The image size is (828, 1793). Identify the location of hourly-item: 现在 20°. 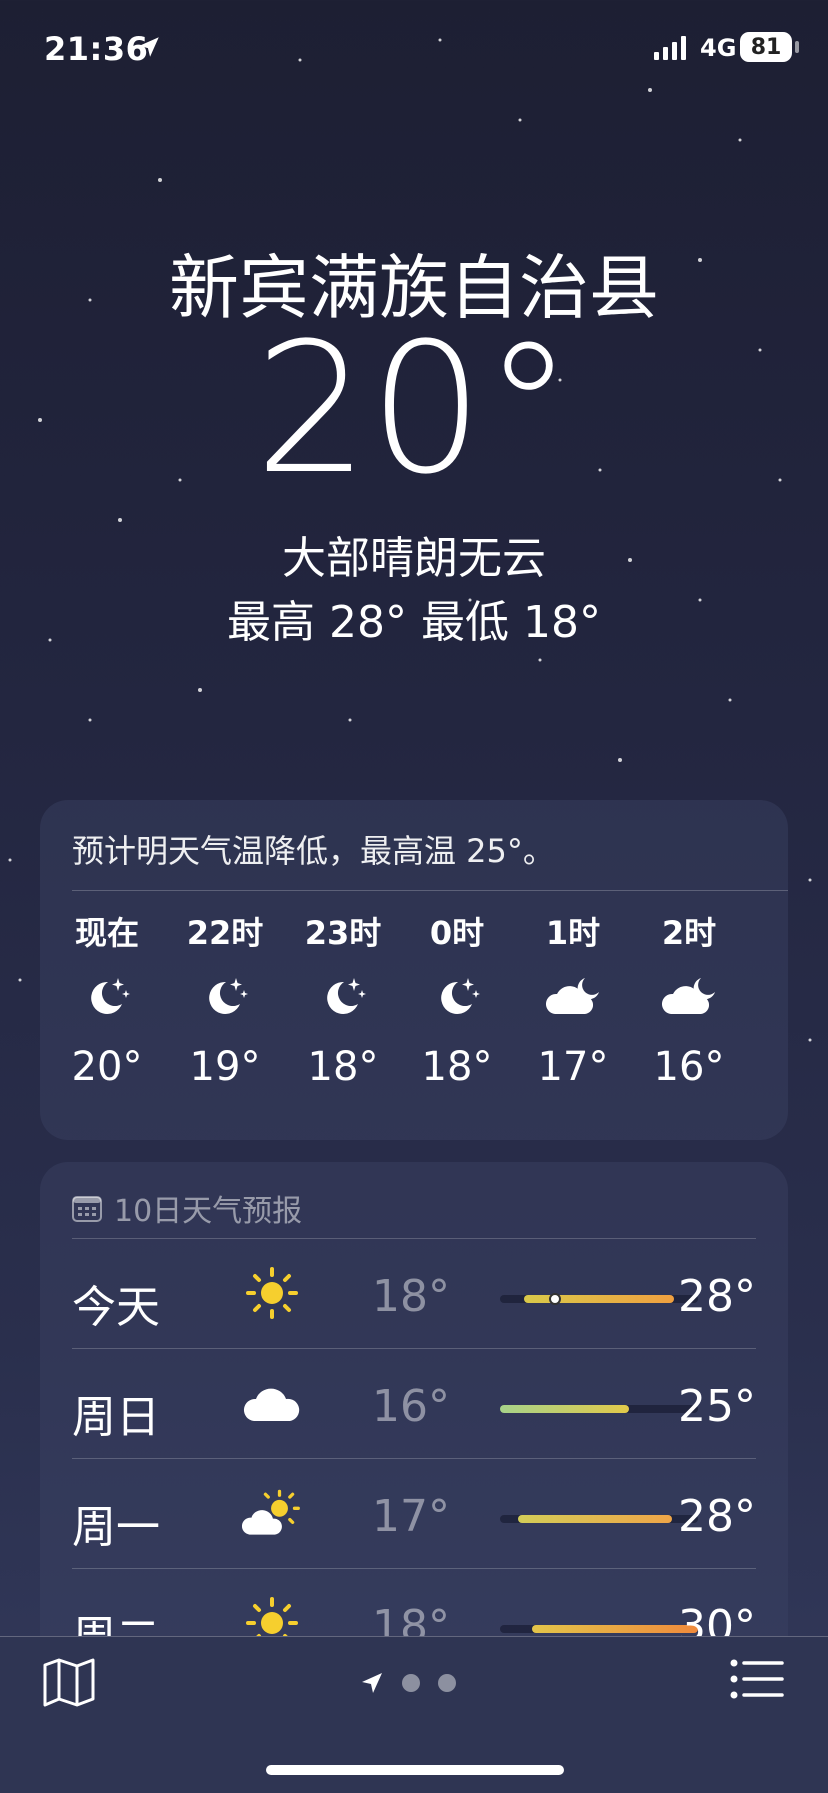
(107, 999).